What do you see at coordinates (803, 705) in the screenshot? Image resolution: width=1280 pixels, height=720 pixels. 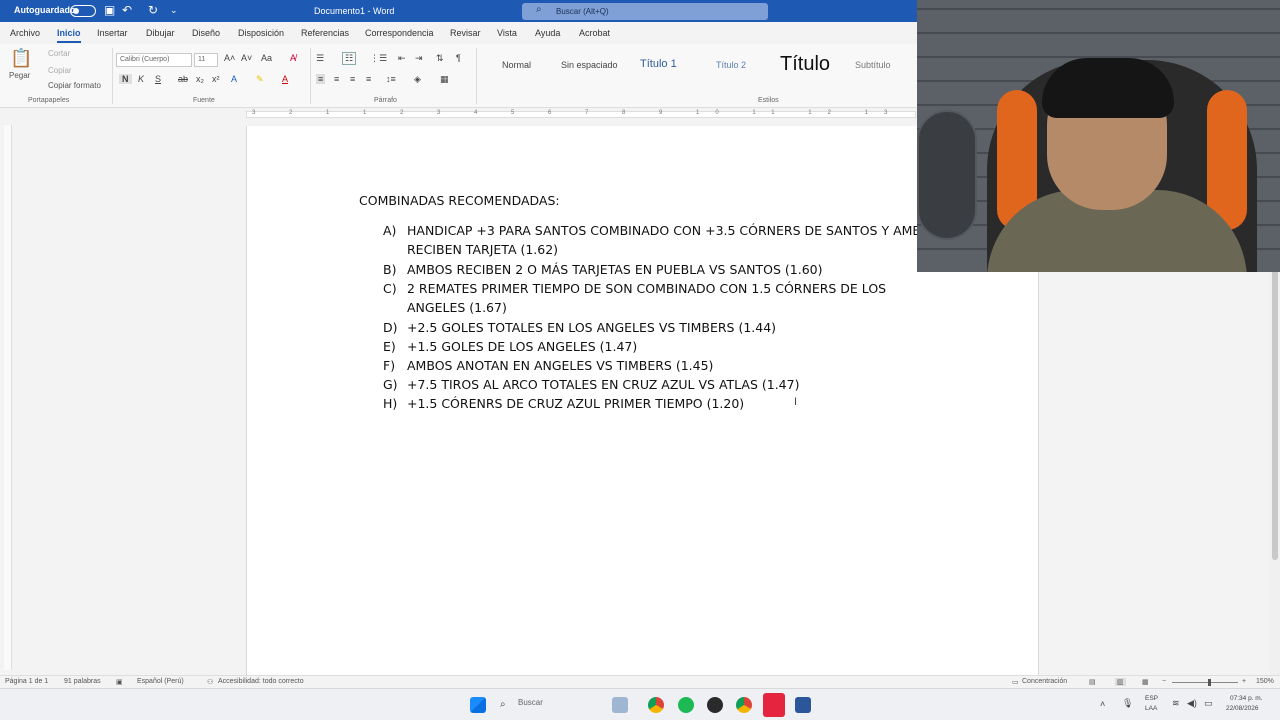 I see `word-icon` at bounding box center [803, 705].